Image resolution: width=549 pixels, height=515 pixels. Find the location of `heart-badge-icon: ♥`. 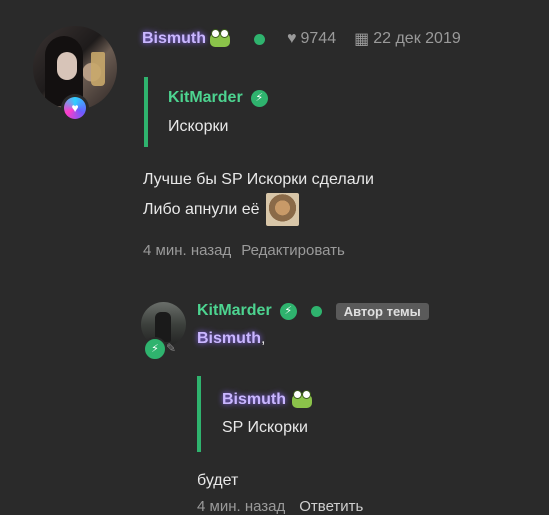

heart-badge-icon: ♥ is located at coordinates (75, 108).